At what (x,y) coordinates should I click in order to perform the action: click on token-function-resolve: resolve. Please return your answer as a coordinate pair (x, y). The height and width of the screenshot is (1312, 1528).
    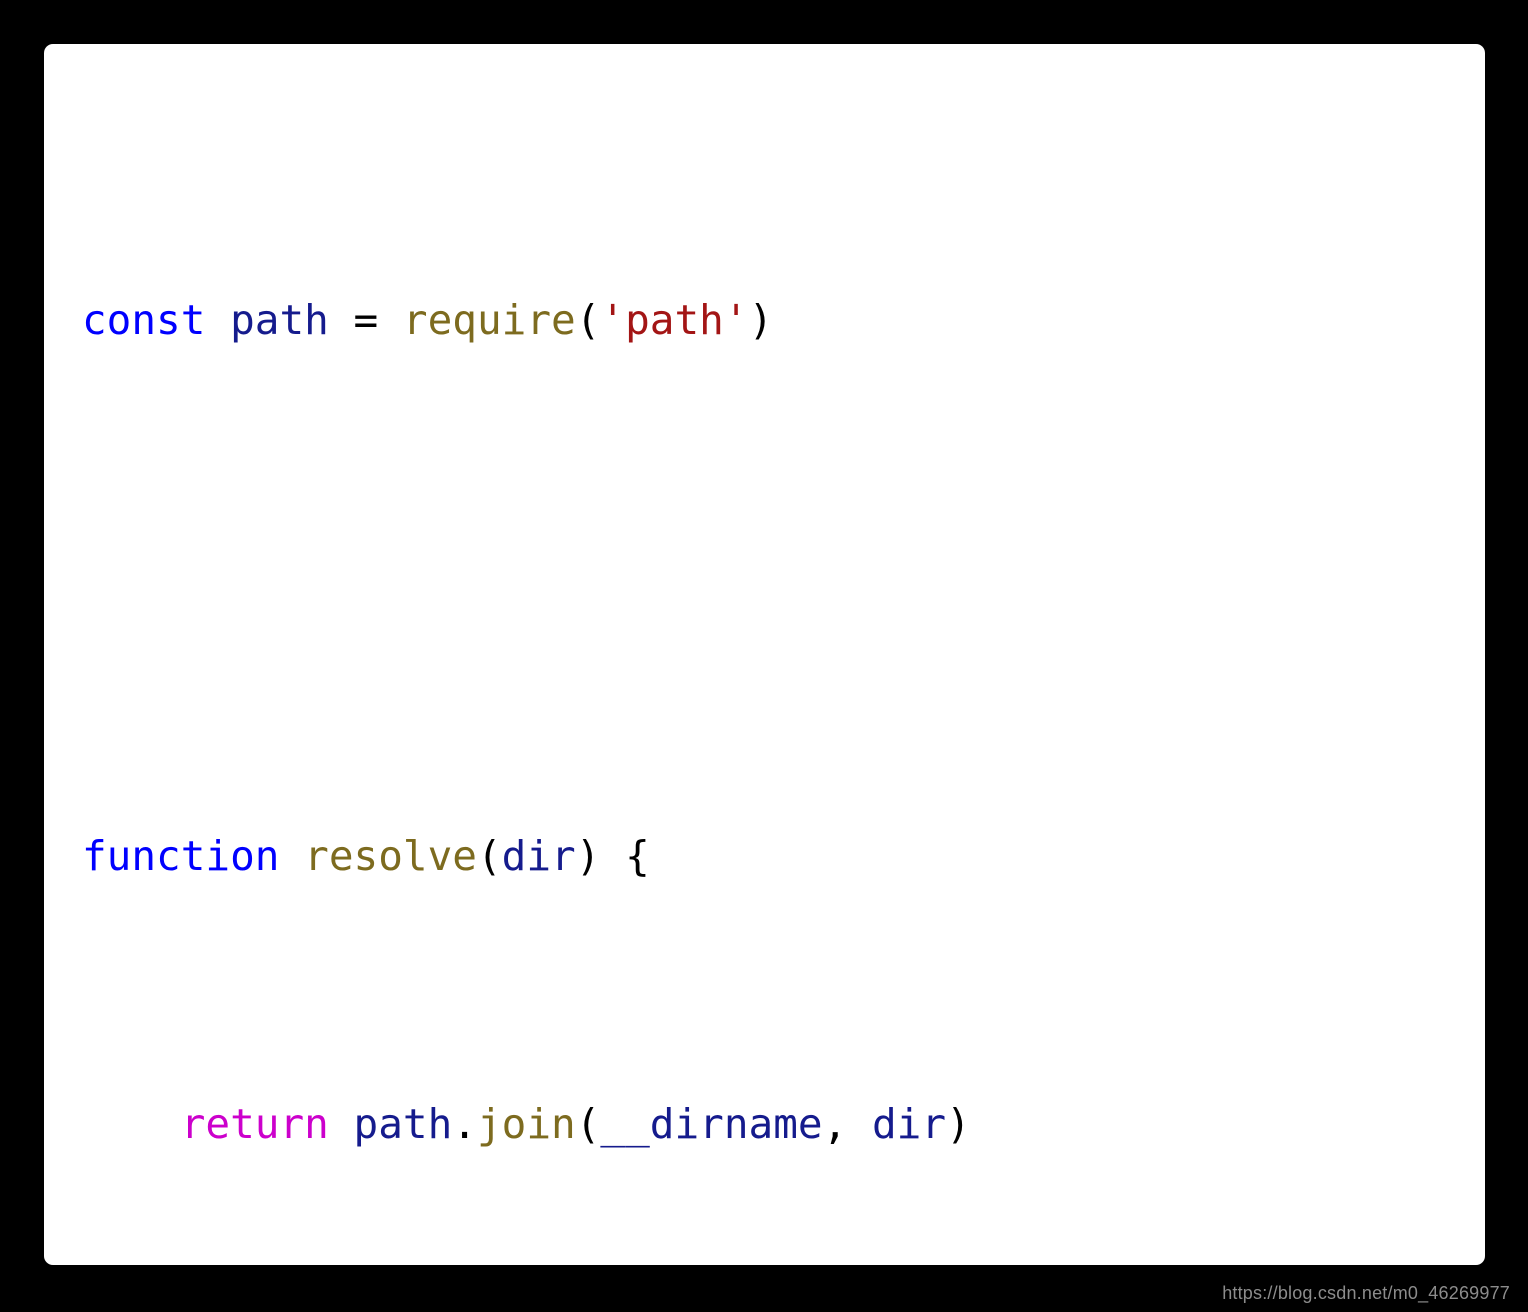
    Looking at the image, I should click on (378, 856).